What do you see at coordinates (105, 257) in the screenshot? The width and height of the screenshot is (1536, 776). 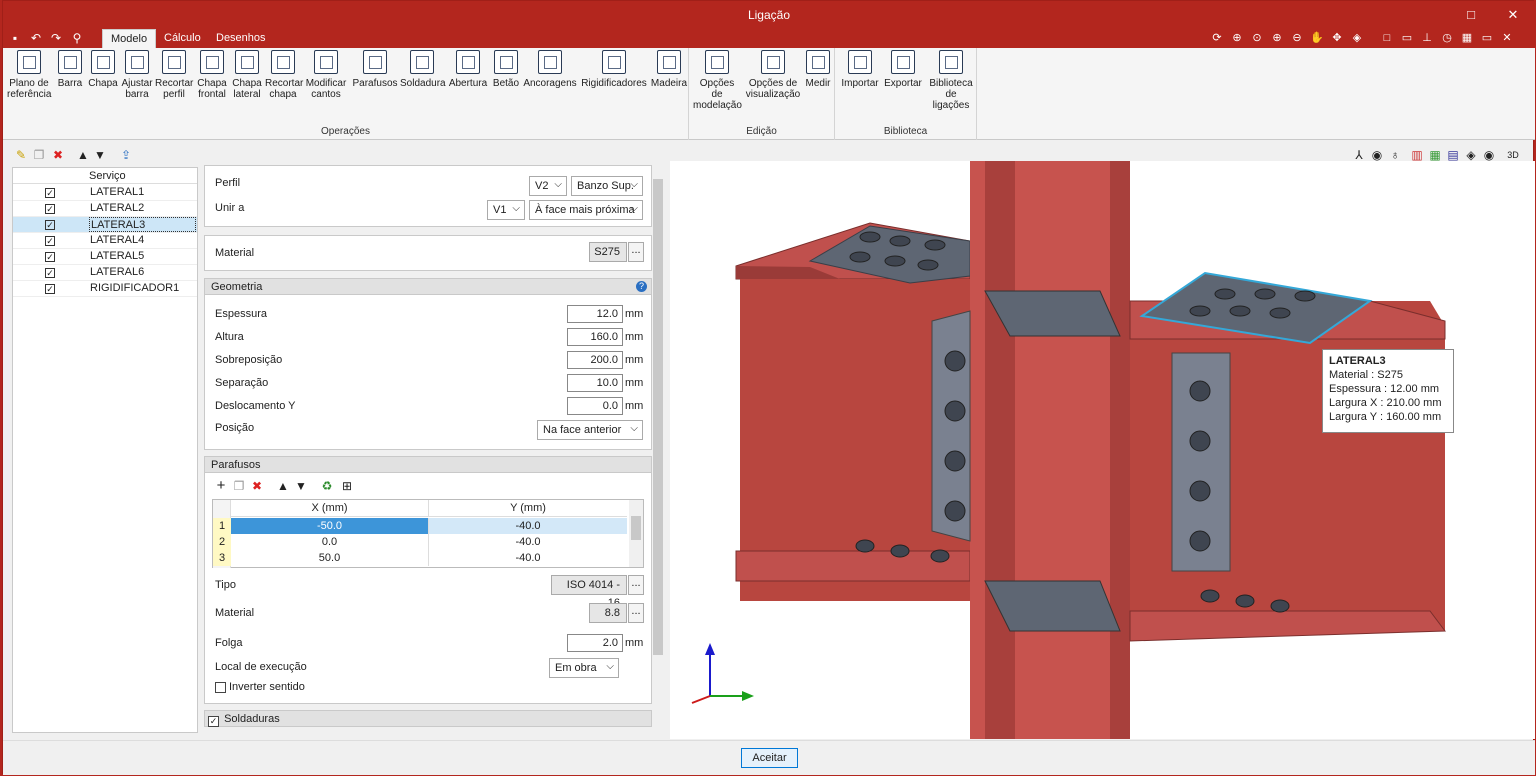 I see `list-item: ✓ LATERAL5` at bounding box center [105, 257].